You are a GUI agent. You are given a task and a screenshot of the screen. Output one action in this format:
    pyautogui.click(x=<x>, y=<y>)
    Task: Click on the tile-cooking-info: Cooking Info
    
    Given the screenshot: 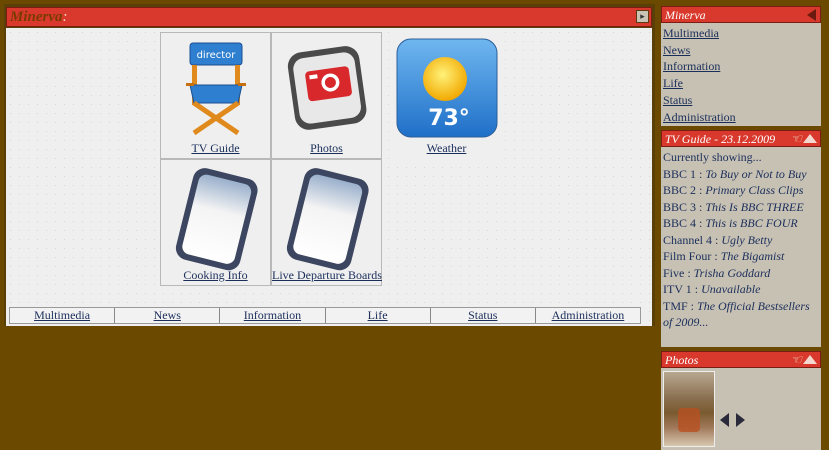 What is the action you would take?
    pyautogui.click(x=215, y=222)
    